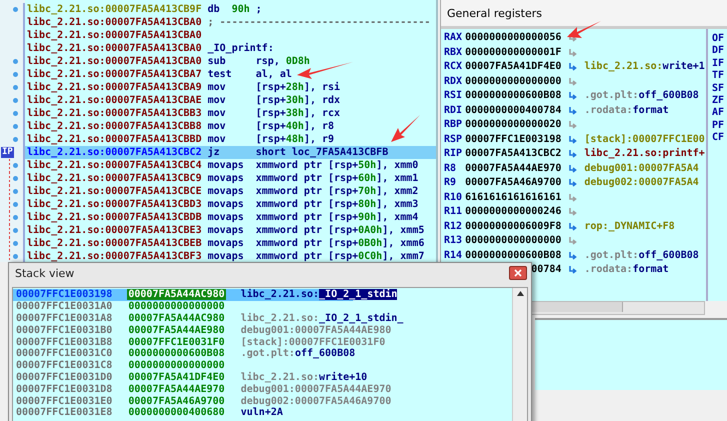 The image size is (727, 421). I want to click on register-name: R10, so click(453, 197).